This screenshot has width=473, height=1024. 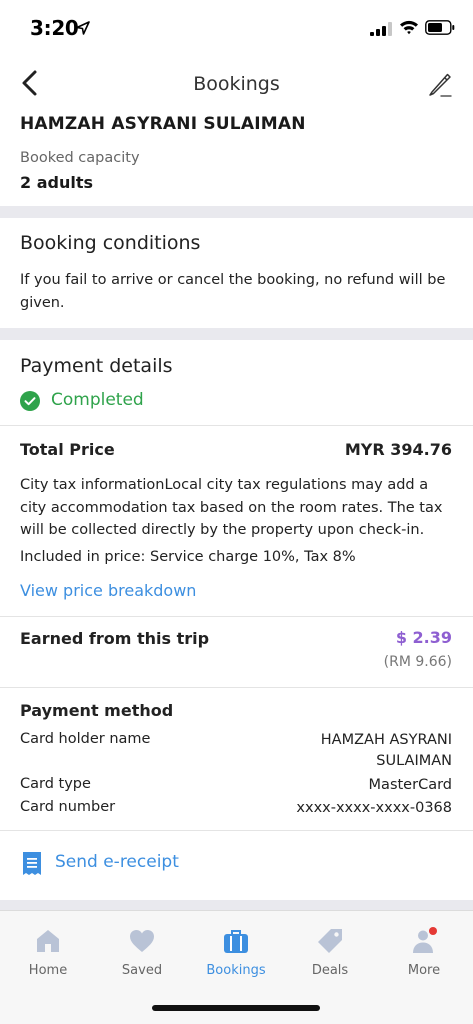 What do you see at coordinates (423, 637) in the screenshot?
I see `earned-value: $ 2.39` at bounding box center [423, 637].